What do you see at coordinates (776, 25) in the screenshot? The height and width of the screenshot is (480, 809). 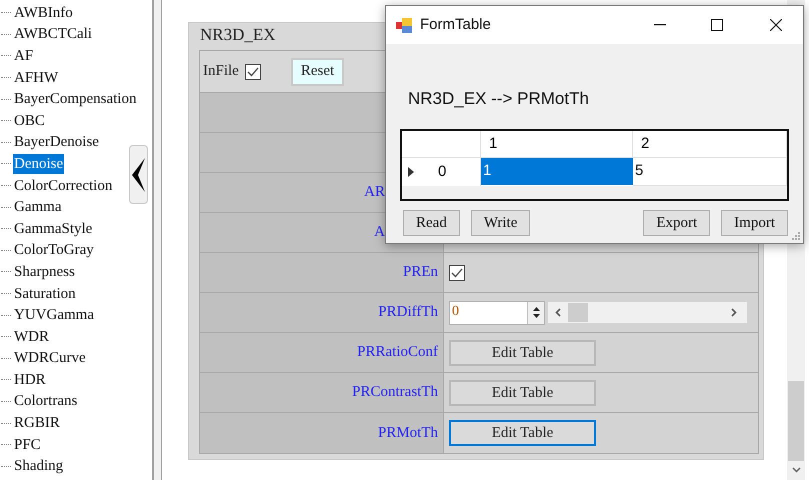 I see `close-icon` at bounding box center [776, 25].